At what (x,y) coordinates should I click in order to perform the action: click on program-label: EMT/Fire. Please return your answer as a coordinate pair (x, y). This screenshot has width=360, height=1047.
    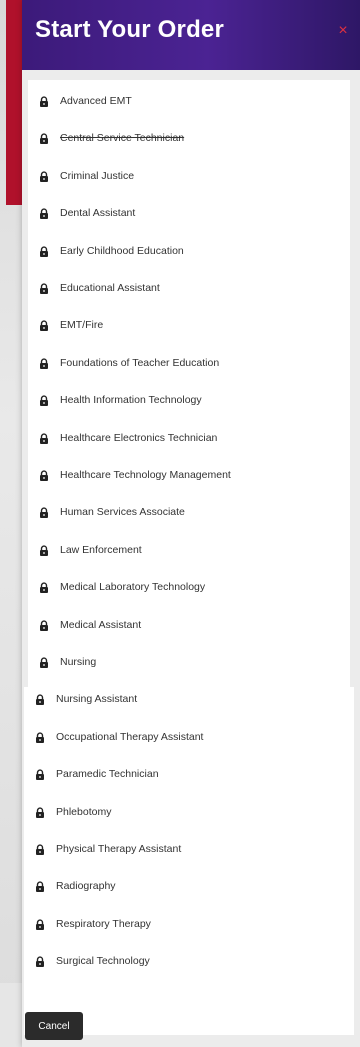
    Looking at the image, I should click on (82, 325).